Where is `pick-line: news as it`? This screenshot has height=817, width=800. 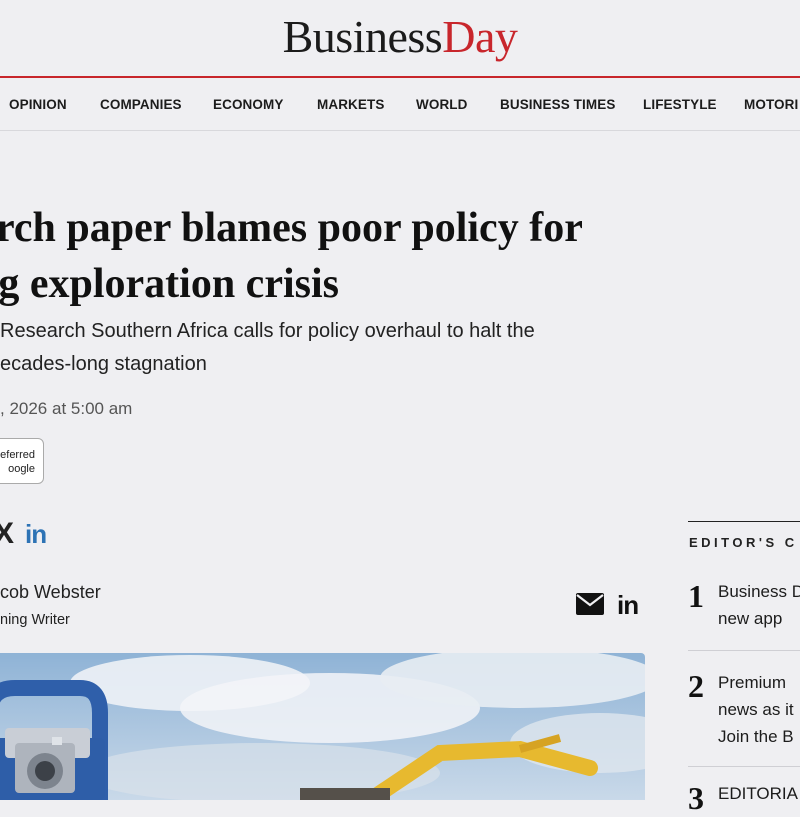
pick-line: news as it is located at coordinates (756, 709).